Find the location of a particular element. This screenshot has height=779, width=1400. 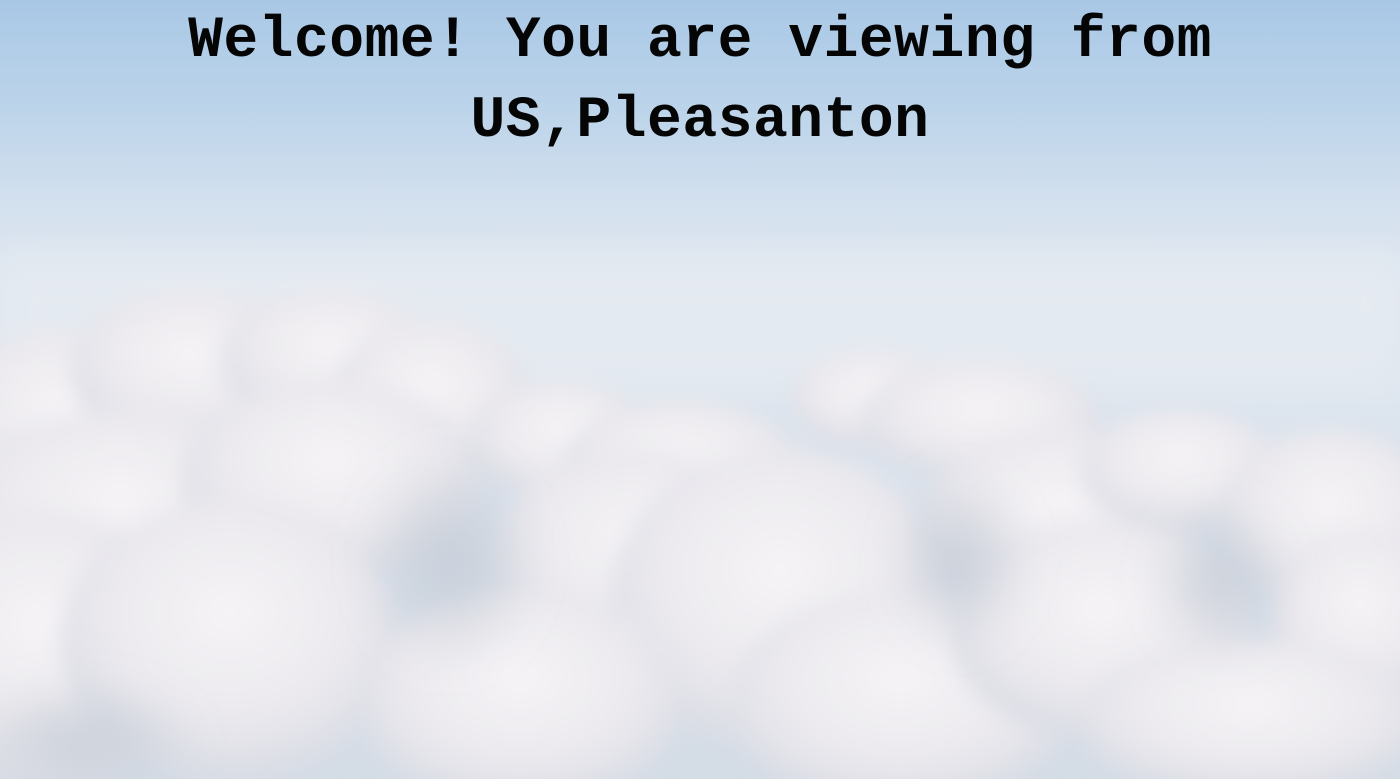

welcome-line-2: US,Pleasanton is located at coordinates (700, 121).